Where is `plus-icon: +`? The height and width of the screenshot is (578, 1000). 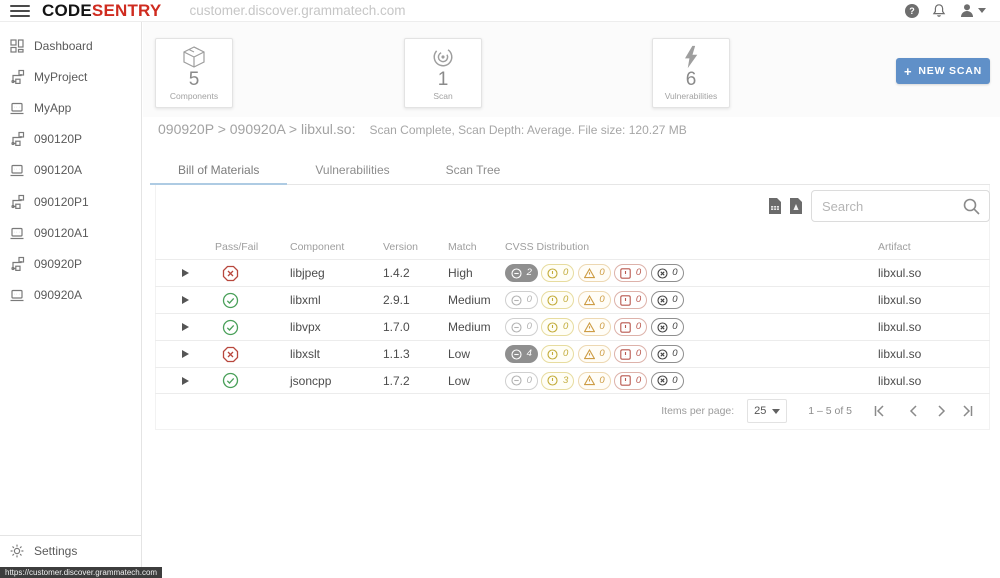
plus-icon: + is located at coordinates (908, 71).